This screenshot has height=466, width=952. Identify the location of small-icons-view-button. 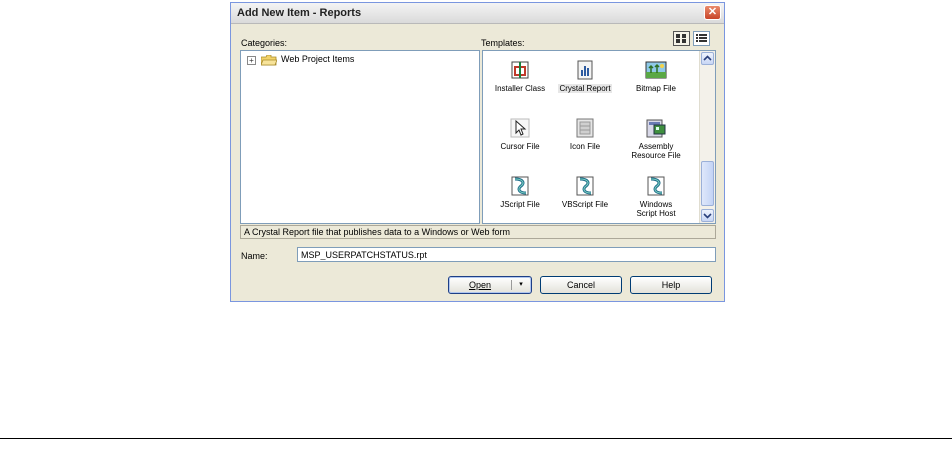
(701, 38).